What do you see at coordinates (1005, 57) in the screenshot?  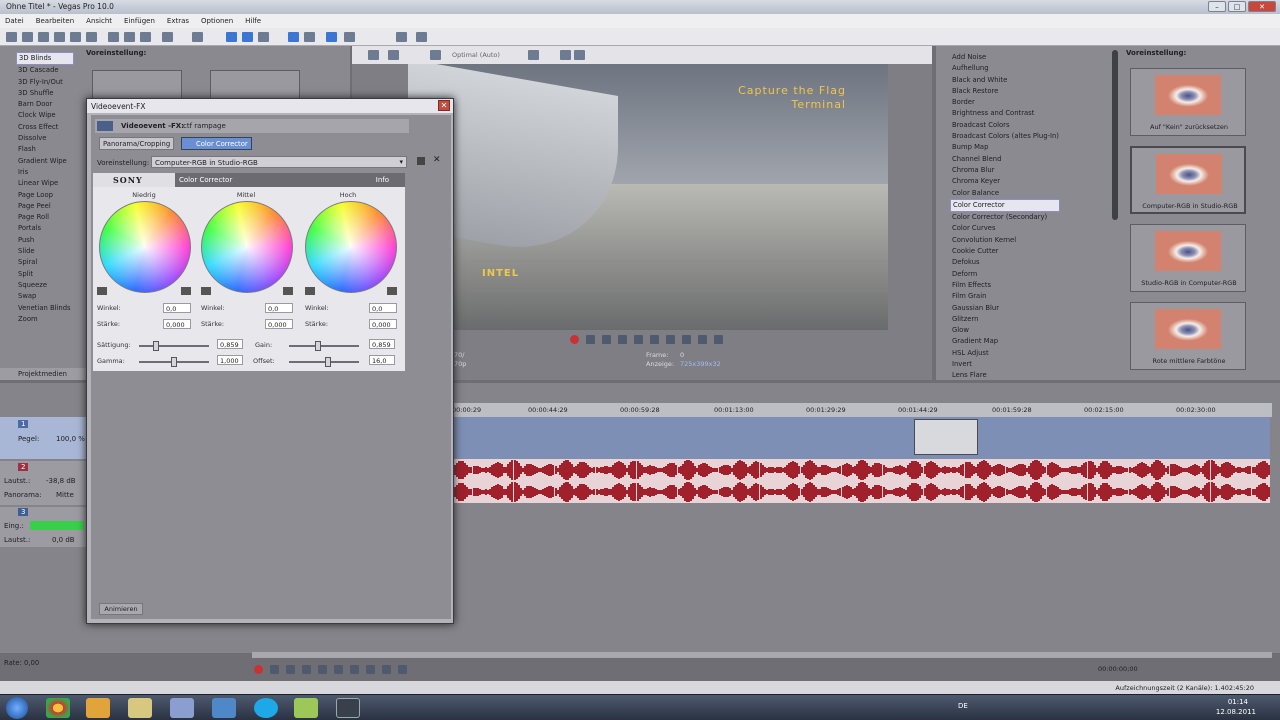 I see `fx-item: Add Noise` at bounding box center [1005, 57].